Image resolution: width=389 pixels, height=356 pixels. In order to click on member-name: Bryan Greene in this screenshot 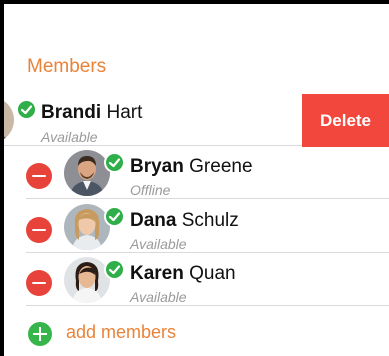, I will do `click(191, 167)`.